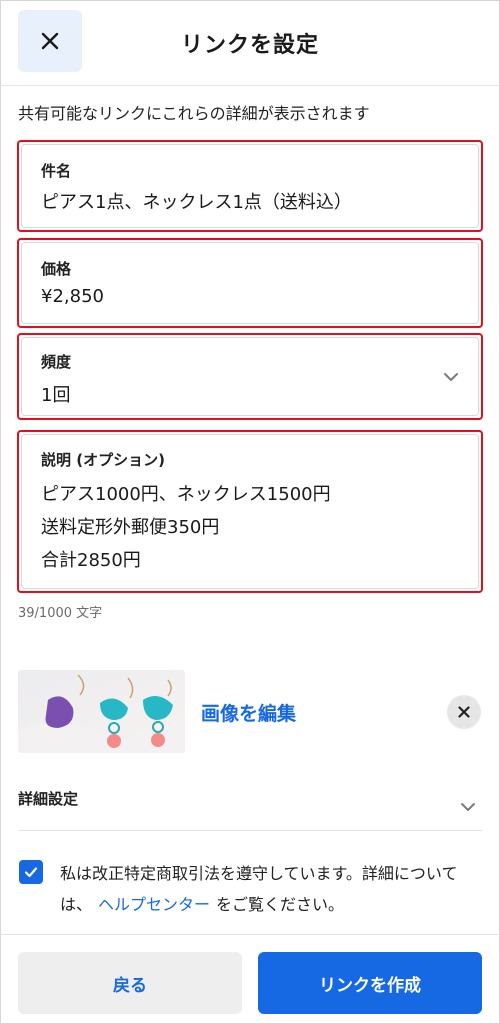  I want to click on price-field: 価格 ¥2,850, so click(250, 283).